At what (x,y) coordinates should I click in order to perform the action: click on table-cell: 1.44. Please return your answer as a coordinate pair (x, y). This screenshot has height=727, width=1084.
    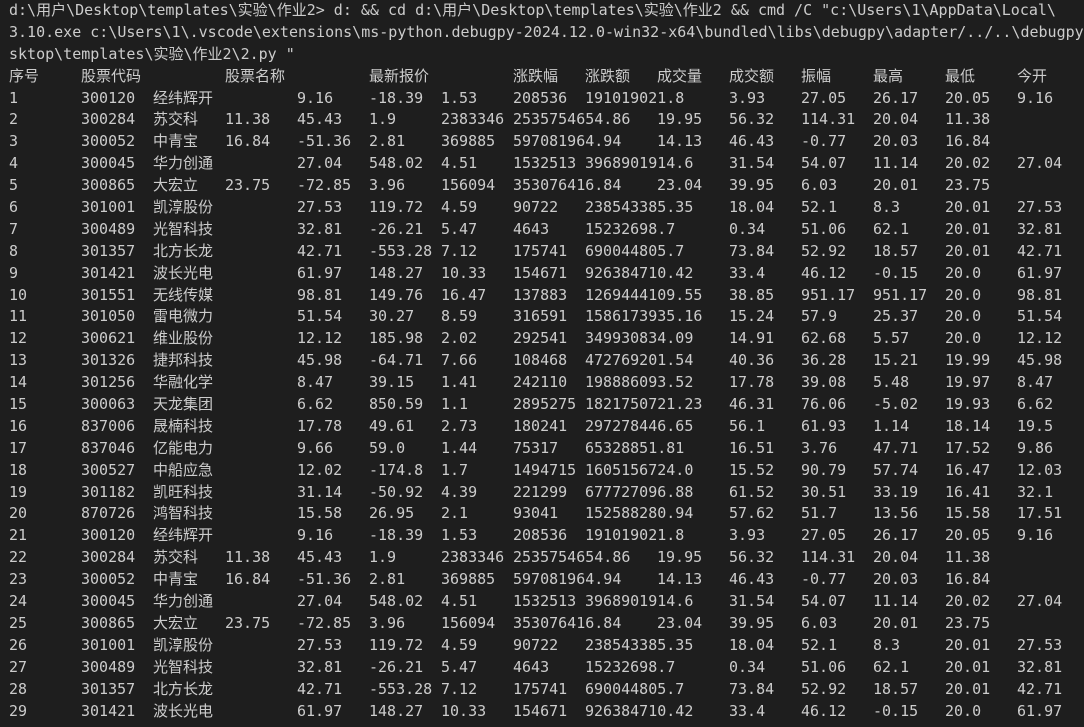
    Looking at the image, I should click on (459, 447).